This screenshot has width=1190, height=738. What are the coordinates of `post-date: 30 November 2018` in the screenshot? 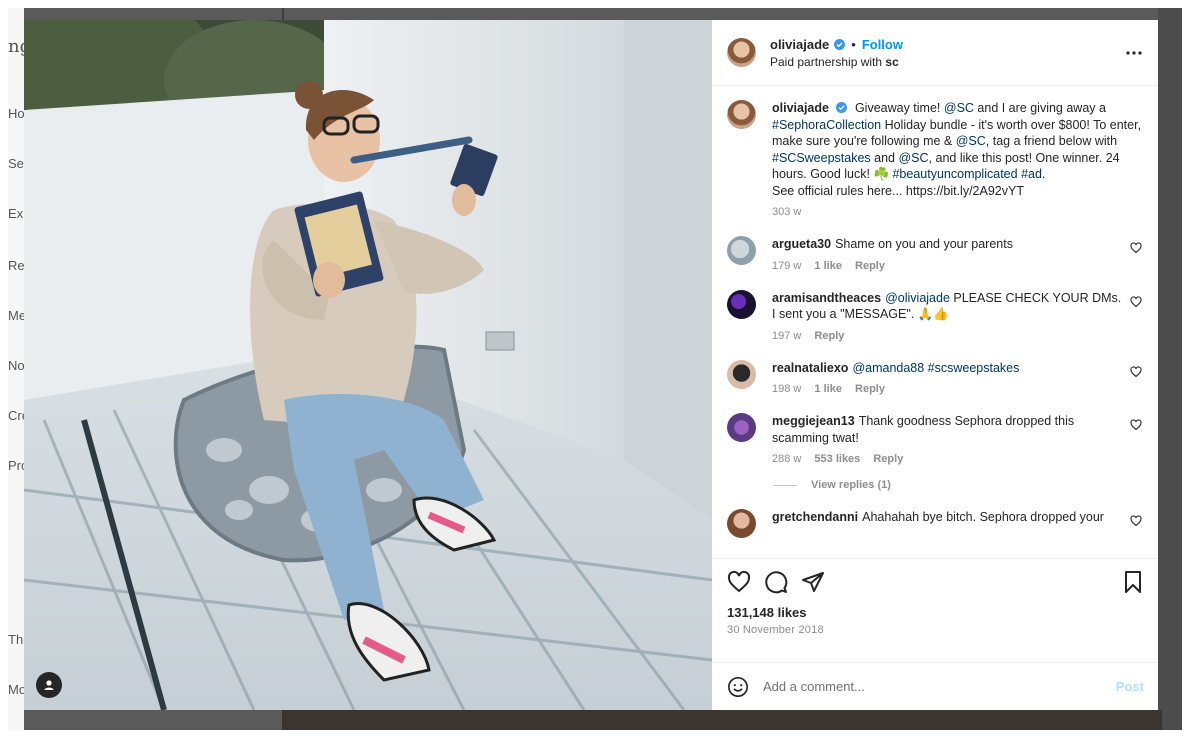 It's located at (775, 630).